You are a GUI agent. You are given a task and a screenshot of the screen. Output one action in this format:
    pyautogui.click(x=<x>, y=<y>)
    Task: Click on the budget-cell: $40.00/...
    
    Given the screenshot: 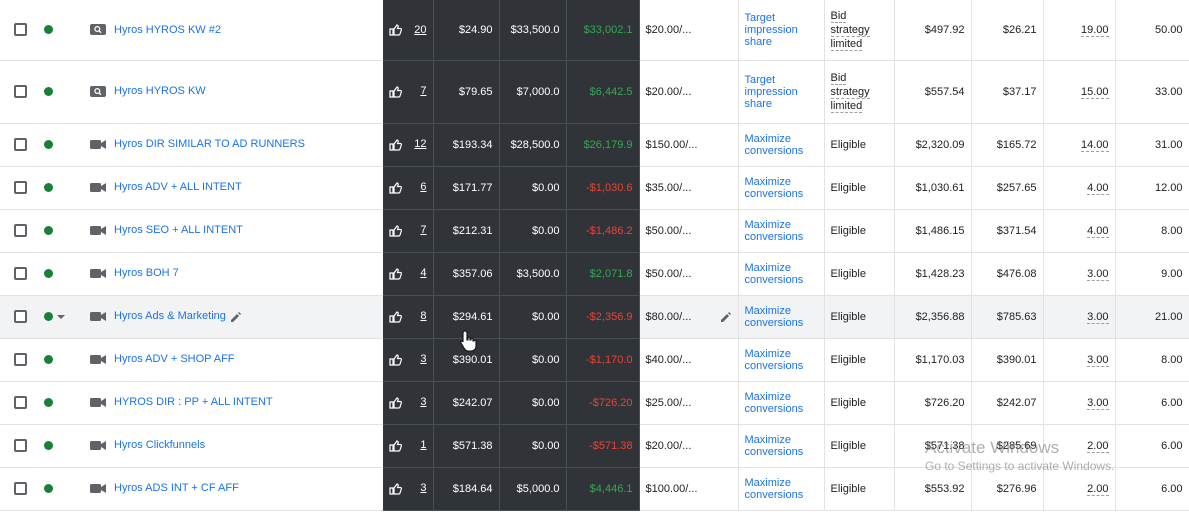 What is the action you would take?
    pyautogui.click(x=689, y=360)
    